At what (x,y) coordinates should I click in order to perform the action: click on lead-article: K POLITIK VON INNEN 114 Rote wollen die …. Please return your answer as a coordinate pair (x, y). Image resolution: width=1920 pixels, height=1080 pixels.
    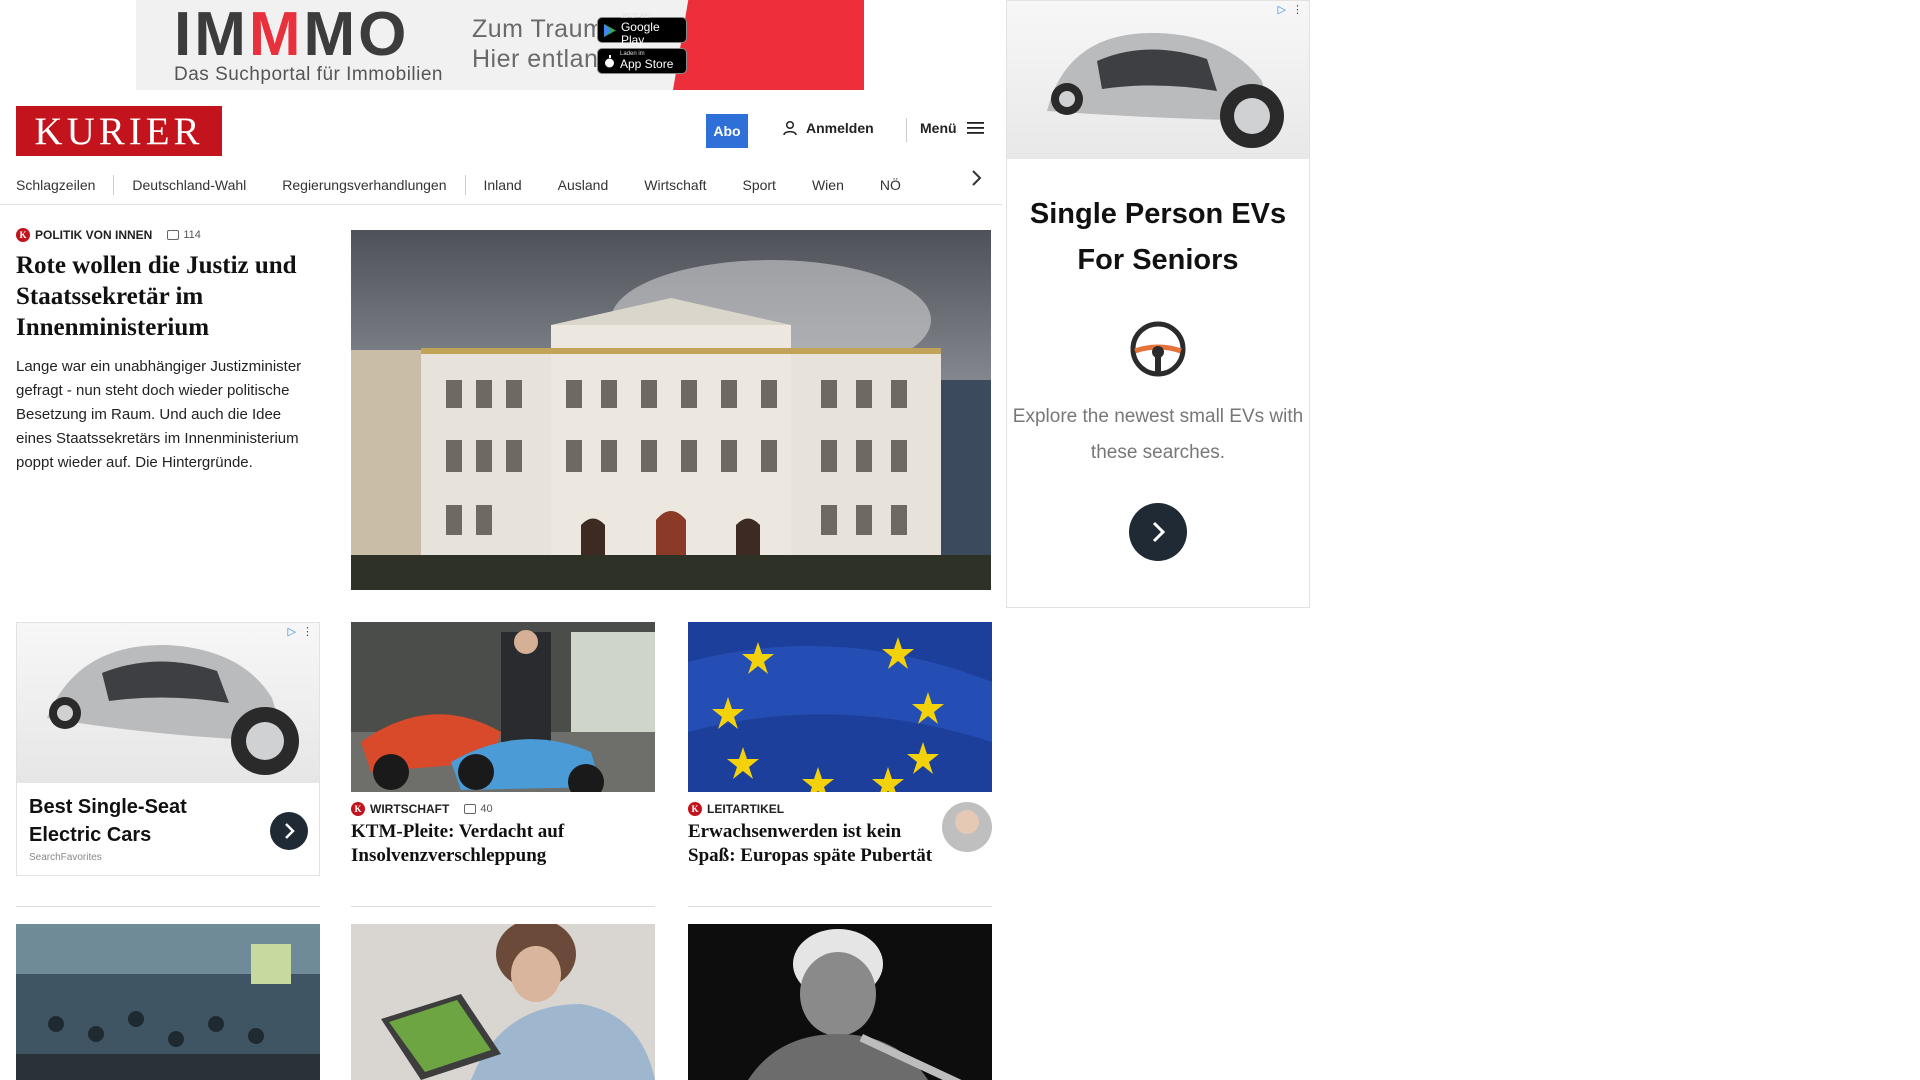
    Looking at the image, I should click on (166, 351).